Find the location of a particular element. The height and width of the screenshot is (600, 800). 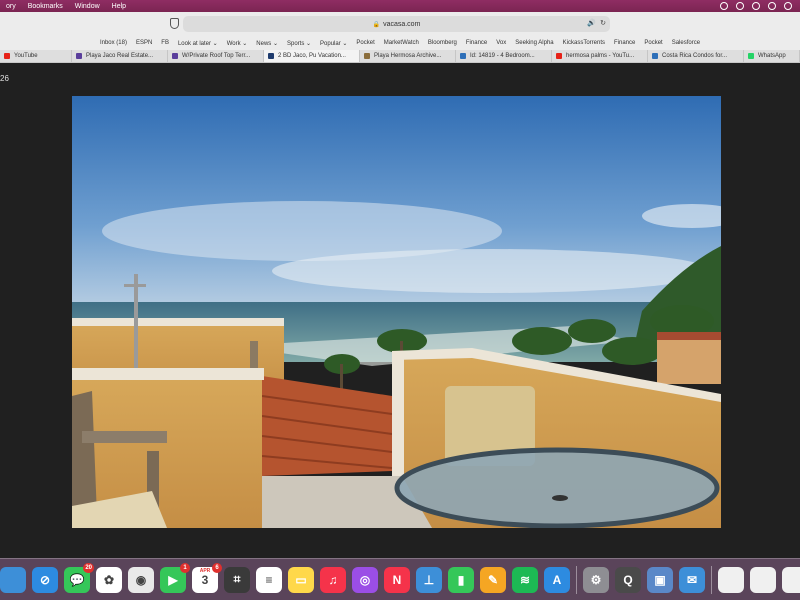

dock-app-glyph: 3 is located at coordinates (205, 579).